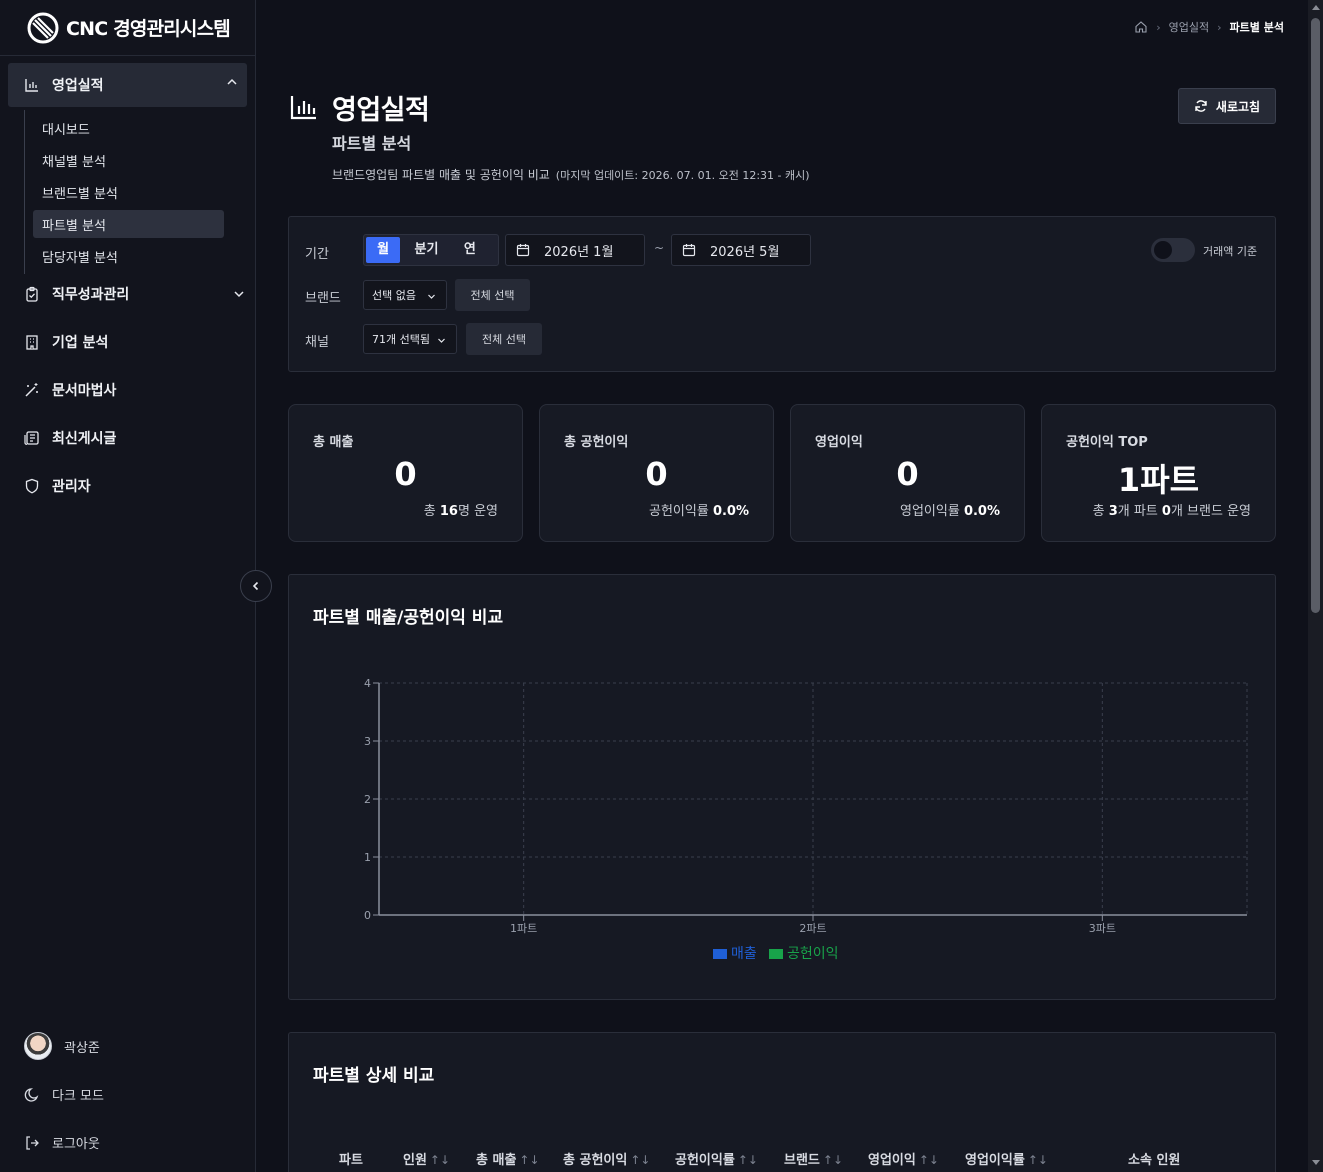 Image resolution: width=1323 pixels, height=1172 pixels. What do you see at coordinates (1173, 250) in the screenshot?
I see `transaction-amount-toggle` at bounding box center [1173, 250].